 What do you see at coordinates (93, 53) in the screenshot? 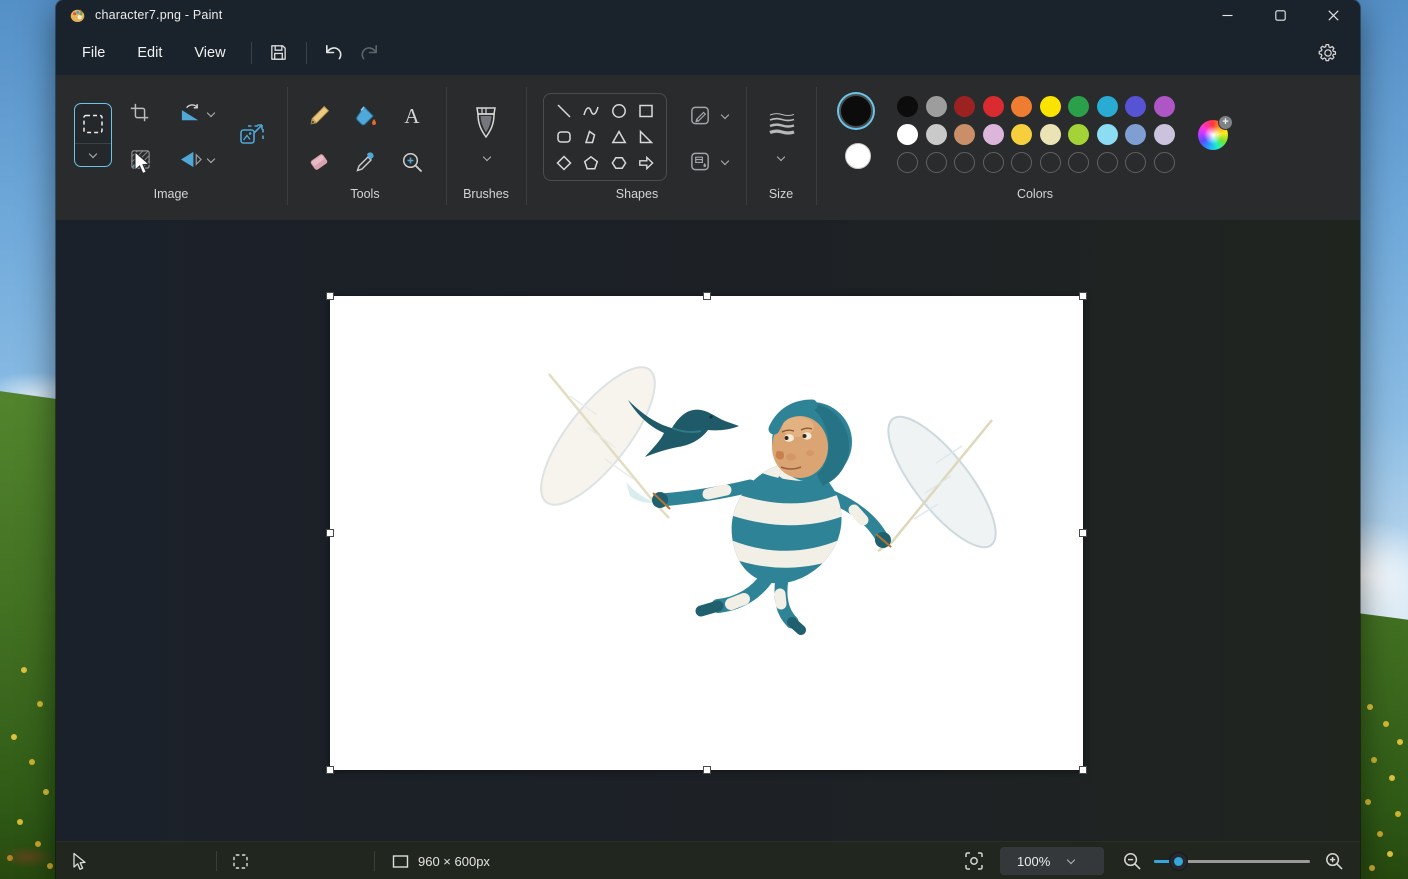
I see `menu-file: File` at bounding box center [93, 53].